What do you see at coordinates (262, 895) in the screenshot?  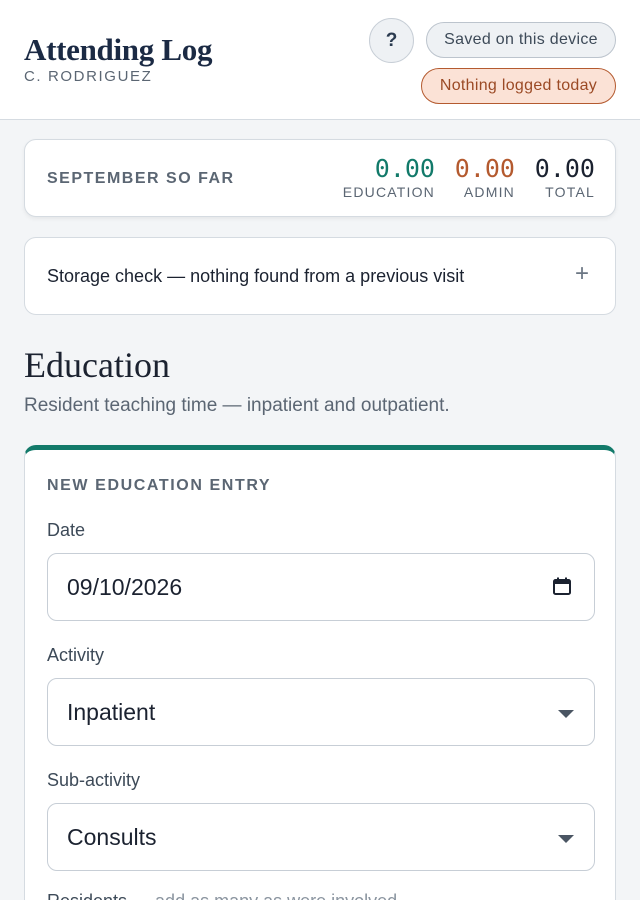 I see `residents-hint: — add as many as were involved` at bounding box center [262, 895].